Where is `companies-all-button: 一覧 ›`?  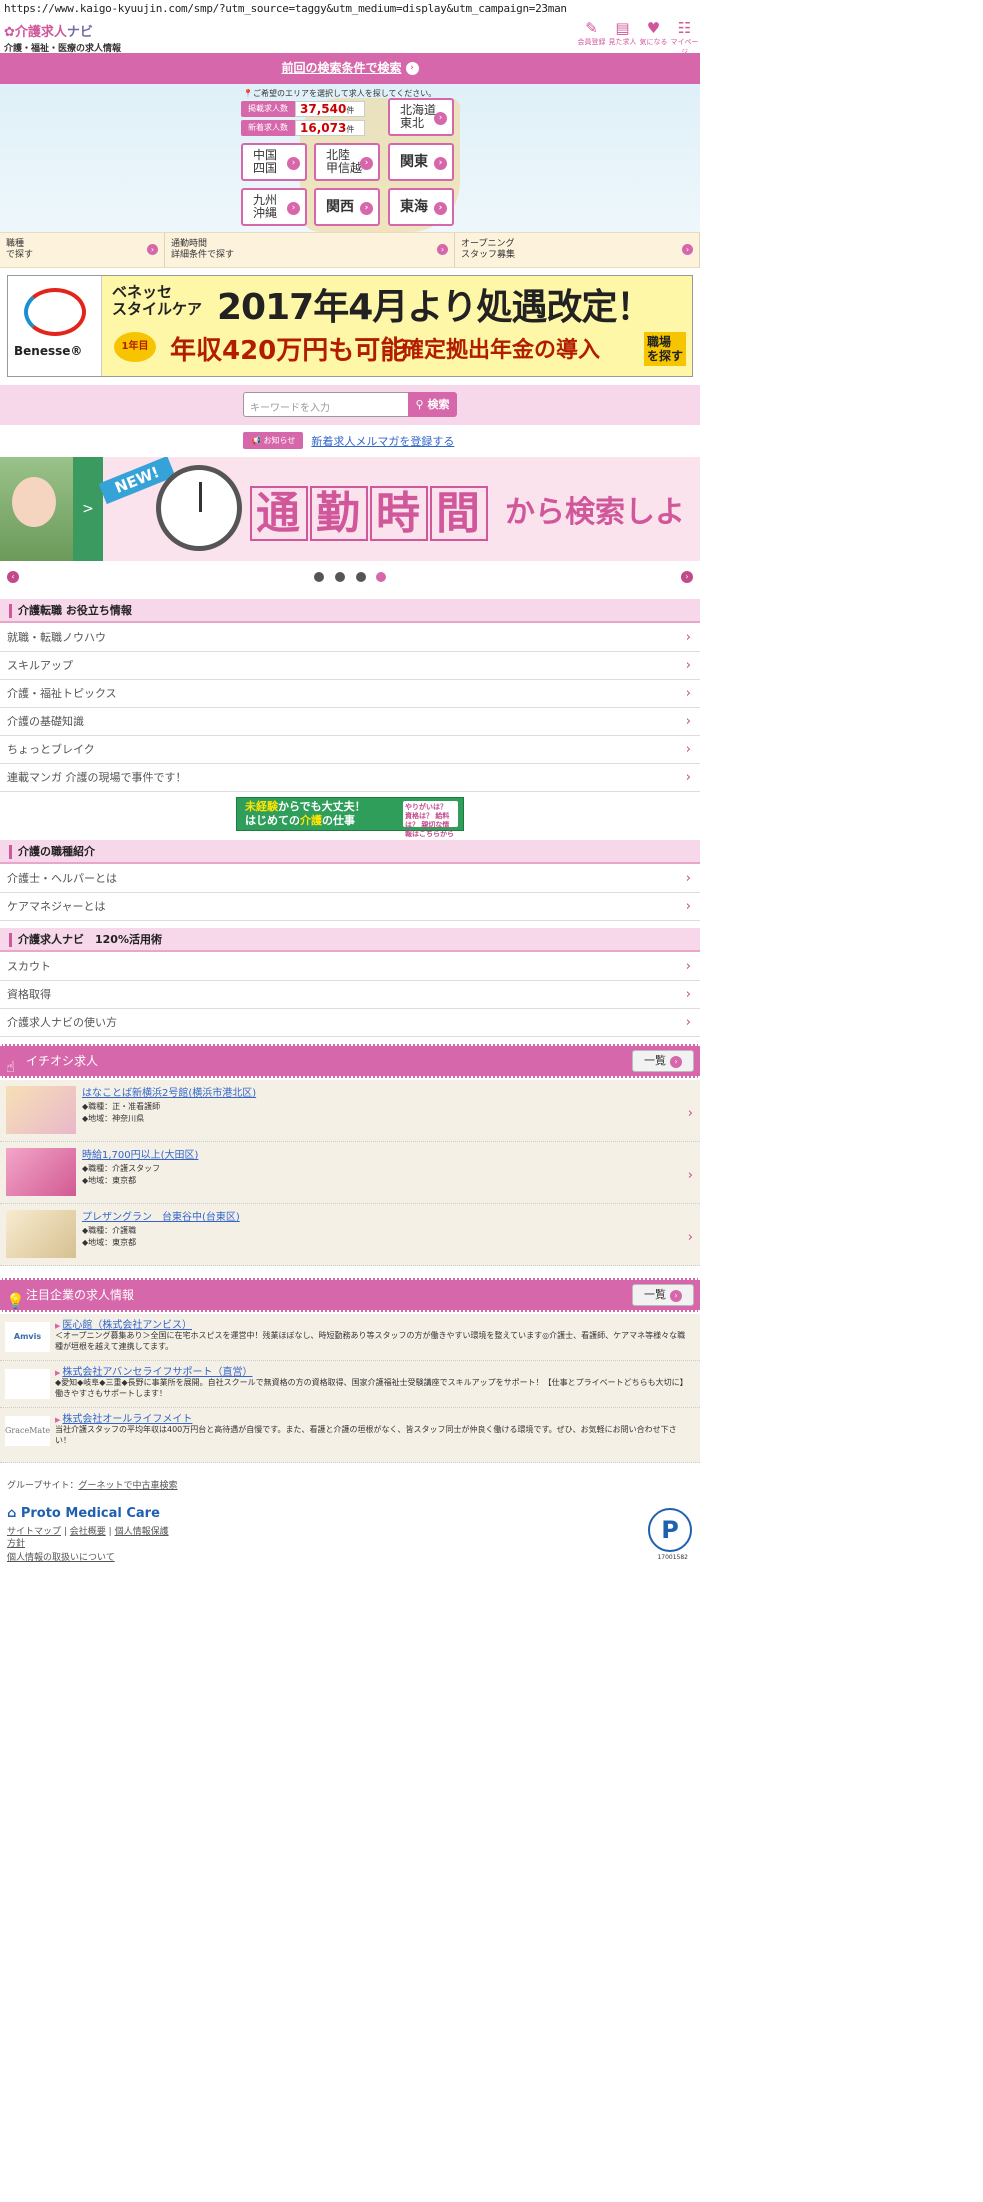
companies-all-button: 一覧 › is located at coordinates (663, 1295).